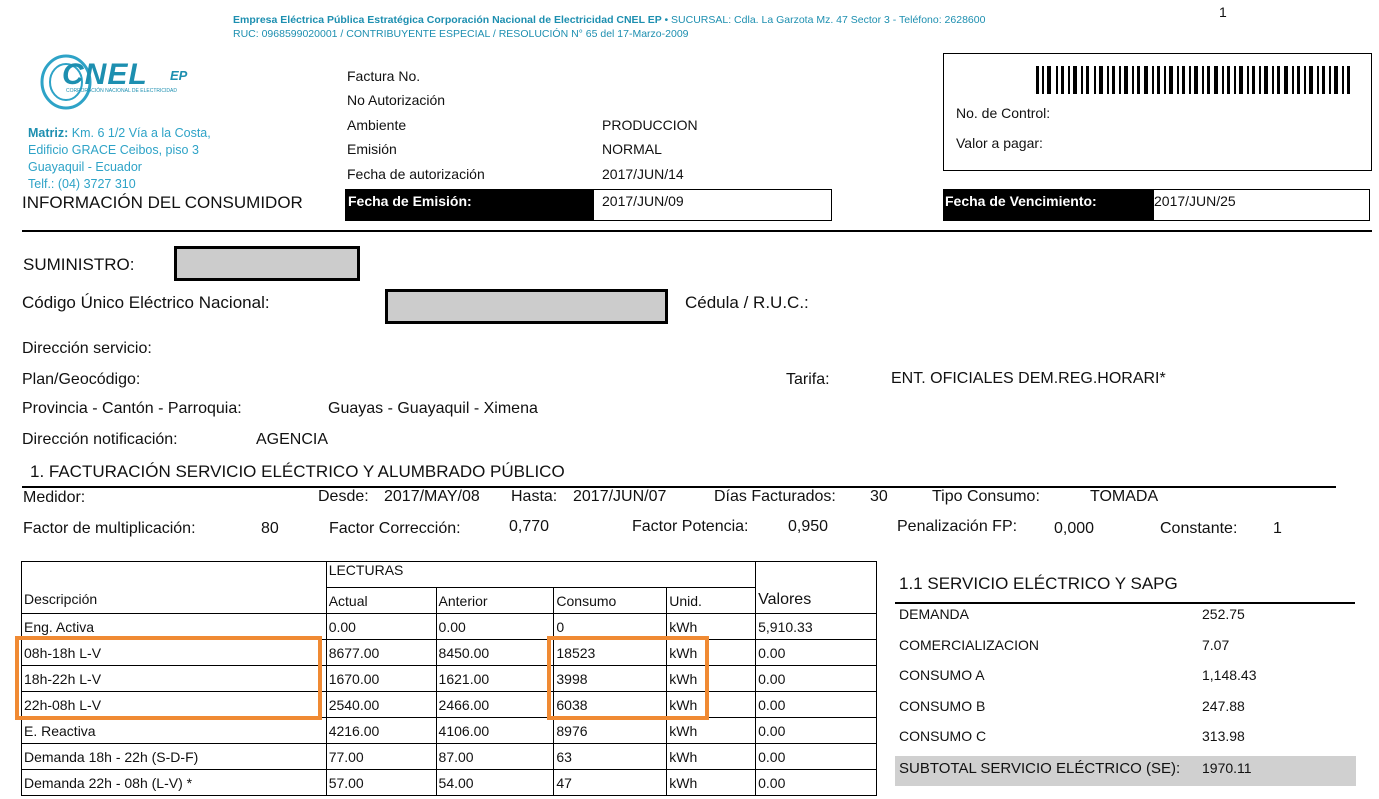  Describe the element at coordinates (986, 496) in the screenshot. I see `tipo-label: Tipo Consumo:` at that location.